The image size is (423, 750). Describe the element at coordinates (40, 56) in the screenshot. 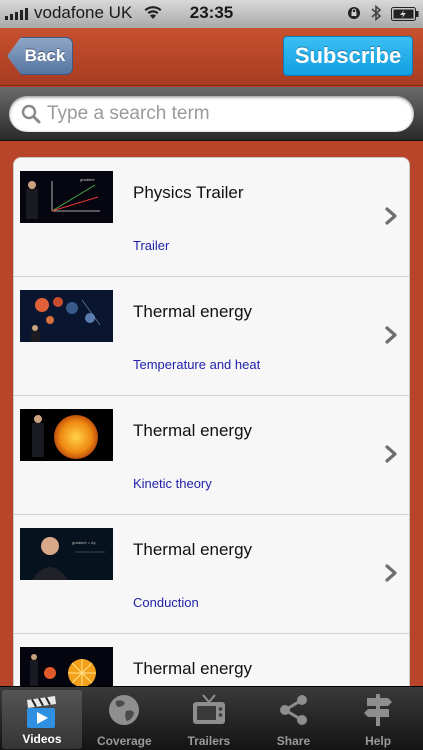

I see `back-button: Back` at that location.